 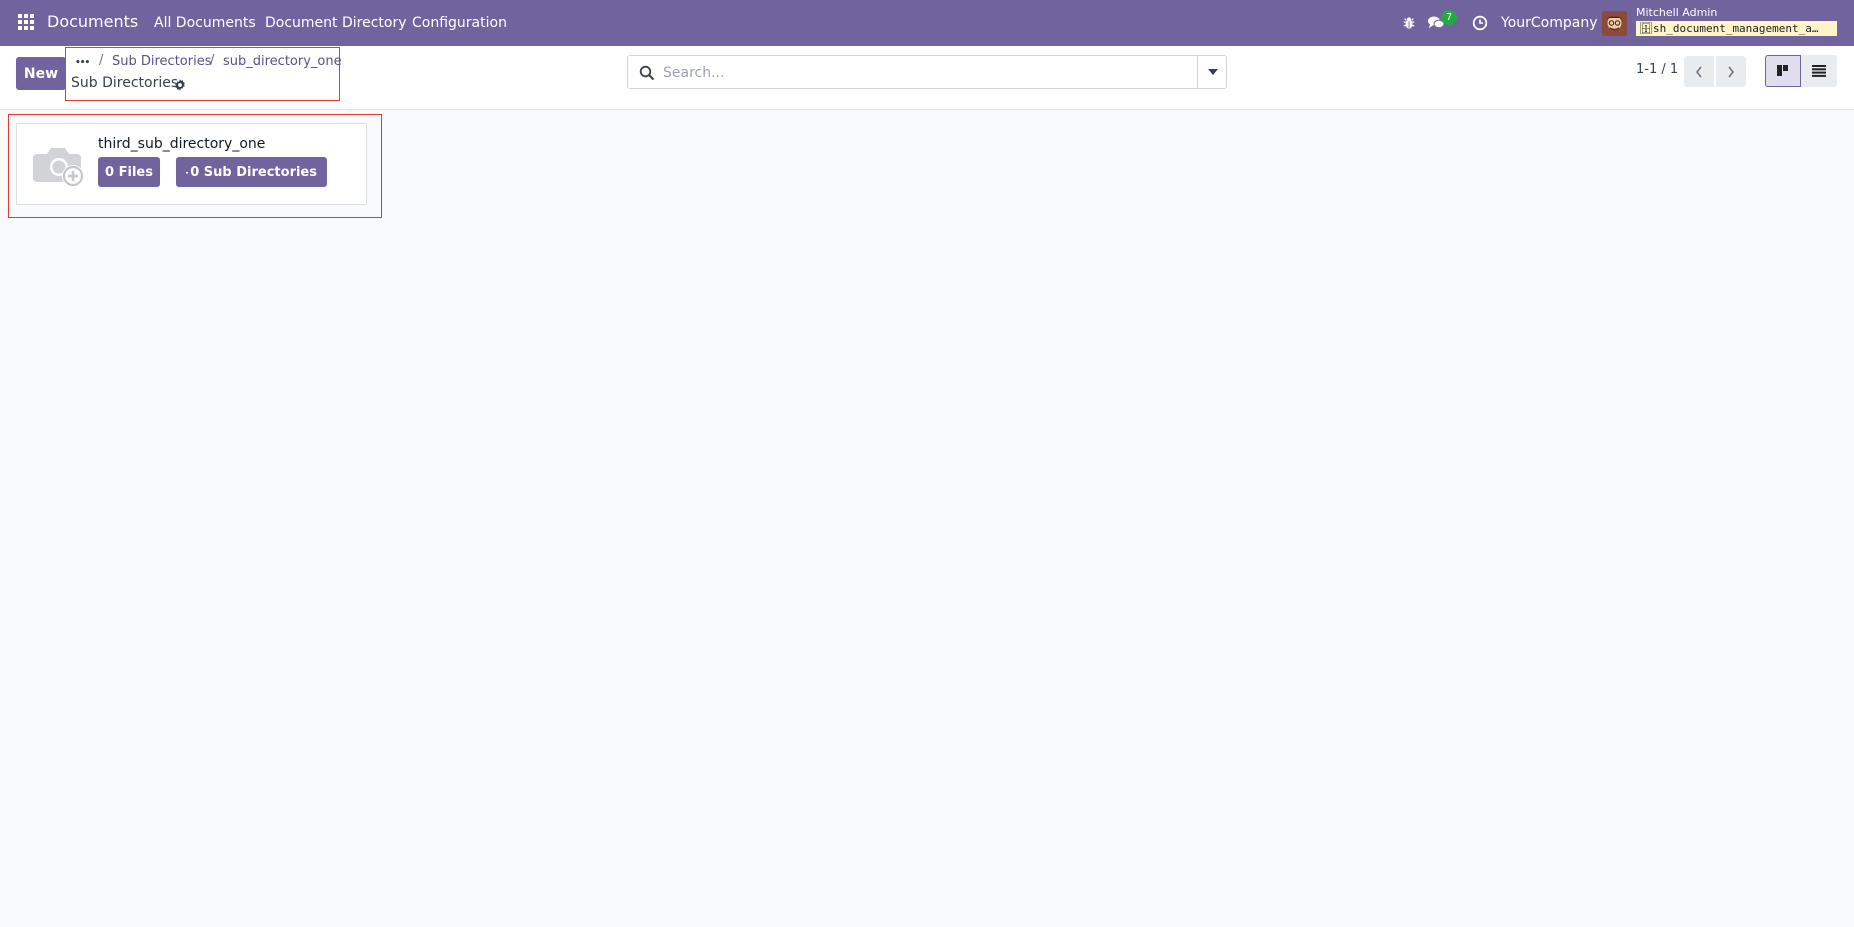 I want to click on pager-next-button, so click(x=1731, y=71).